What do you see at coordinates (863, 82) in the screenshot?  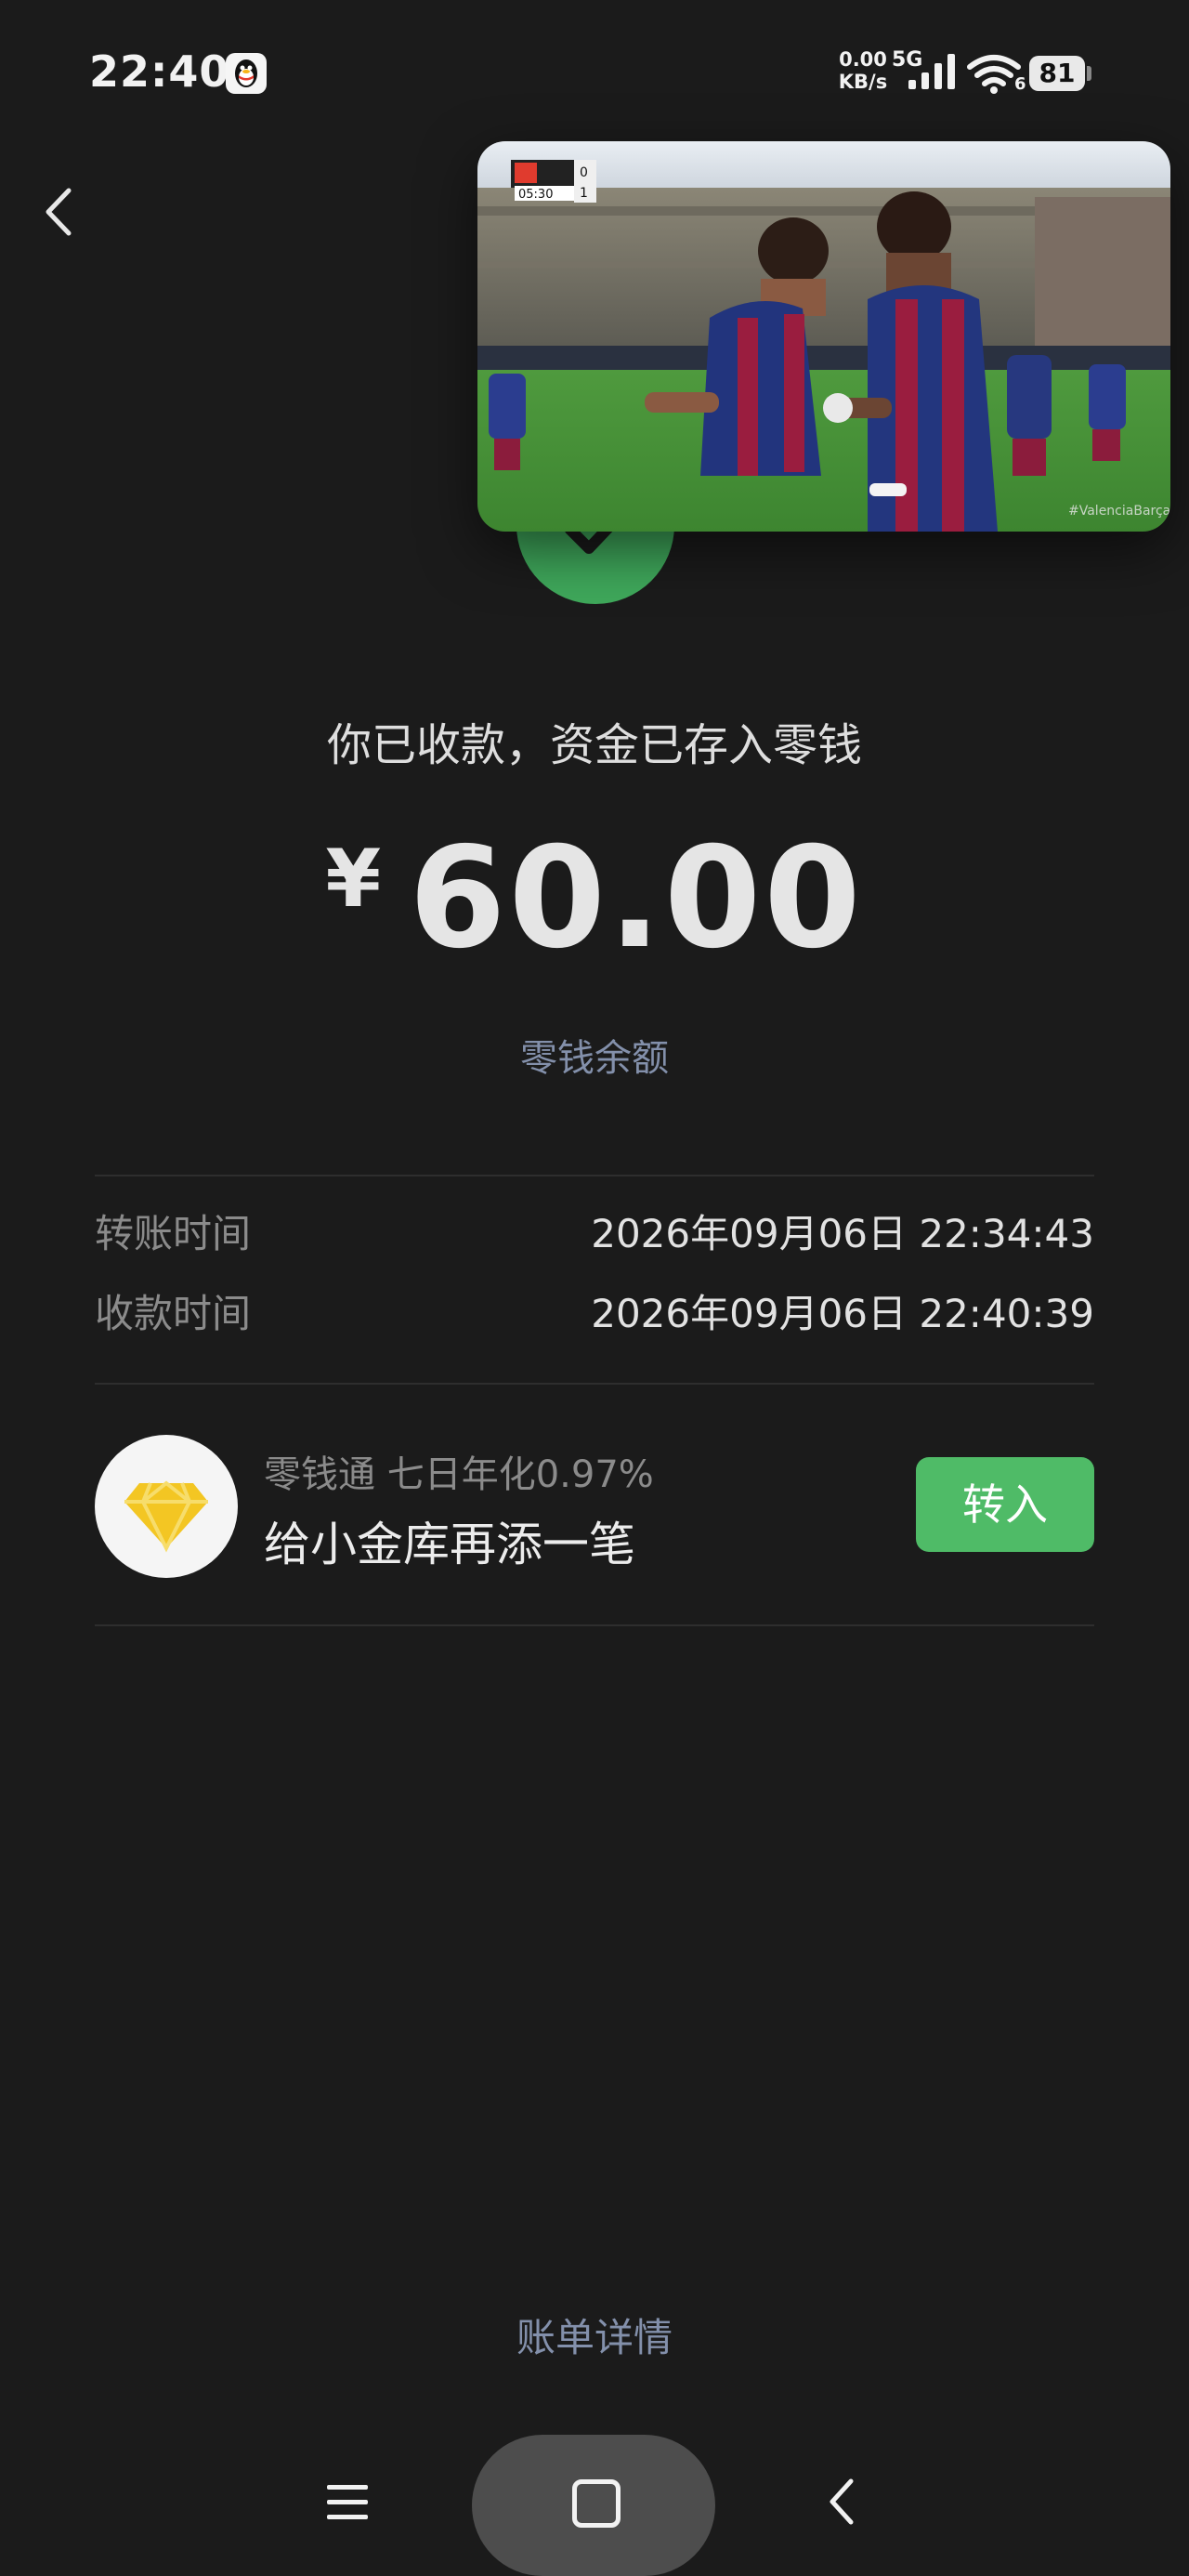 I see `network-speed-unit: KB/s` at bounding box center [863, 82].